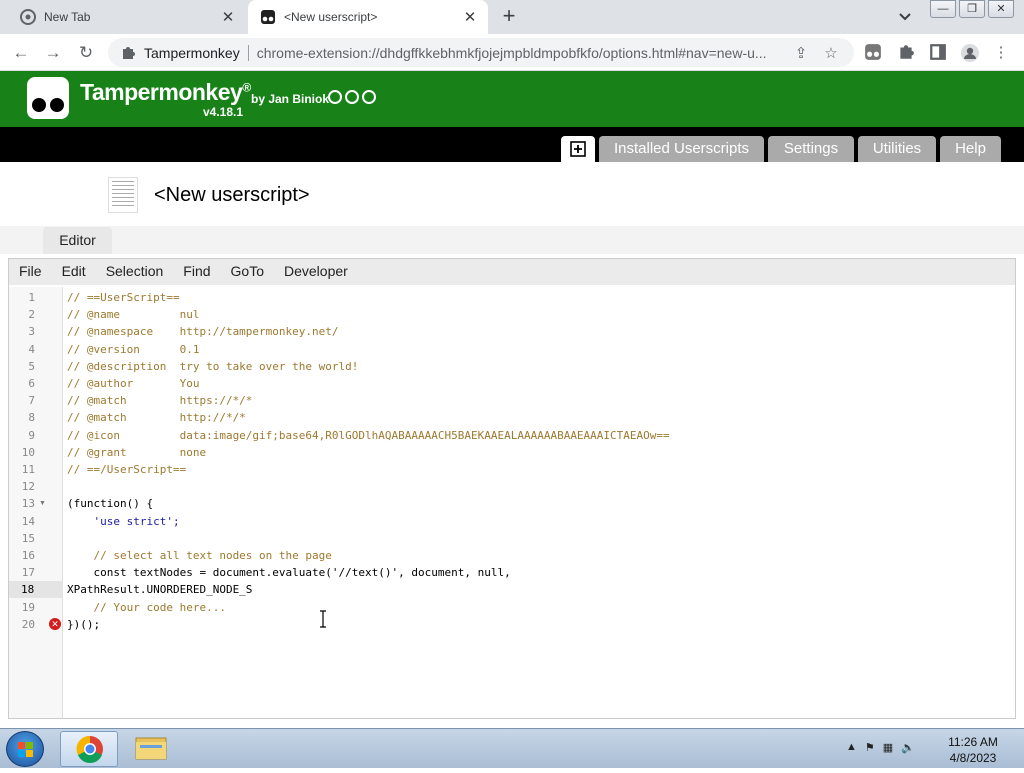 The height and width of the screenshot is (773, 1024). I want to click on windows-taskbar: ▲ ⚑ ▦ 🔈 11:26 AM 4/8/2023, so click(512, 748).